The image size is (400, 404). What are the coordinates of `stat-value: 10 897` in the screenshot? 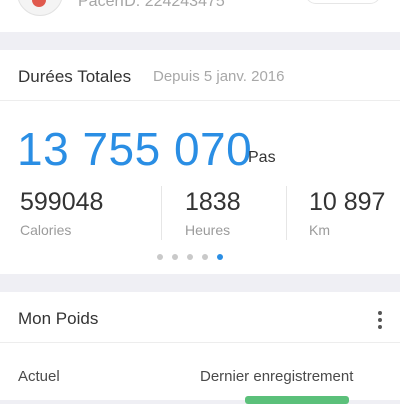 It's located at (347, 202).